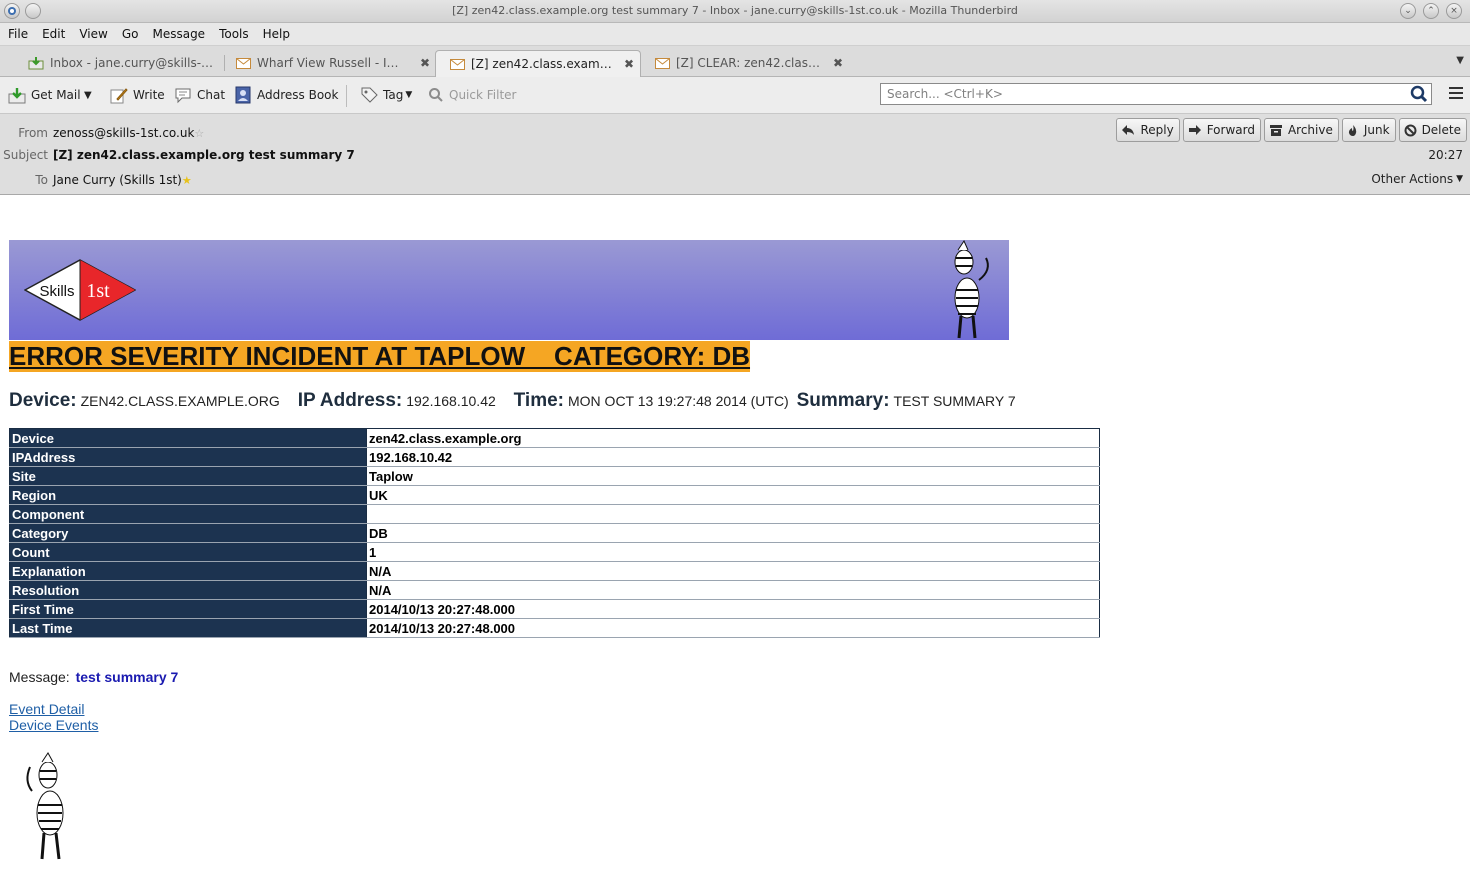  Describe the element at coordinates (472, 95) in the screenshot. I see `quick-filter-button: Quick Filter` at that location.